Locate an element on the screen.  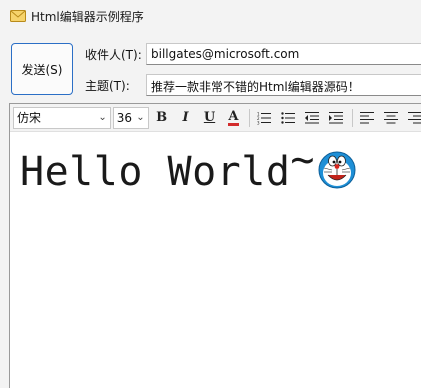
subject-row: 主题(T): 推荐一款非常不错的Html编辑器源码！ is located at coordinates (253, 85).